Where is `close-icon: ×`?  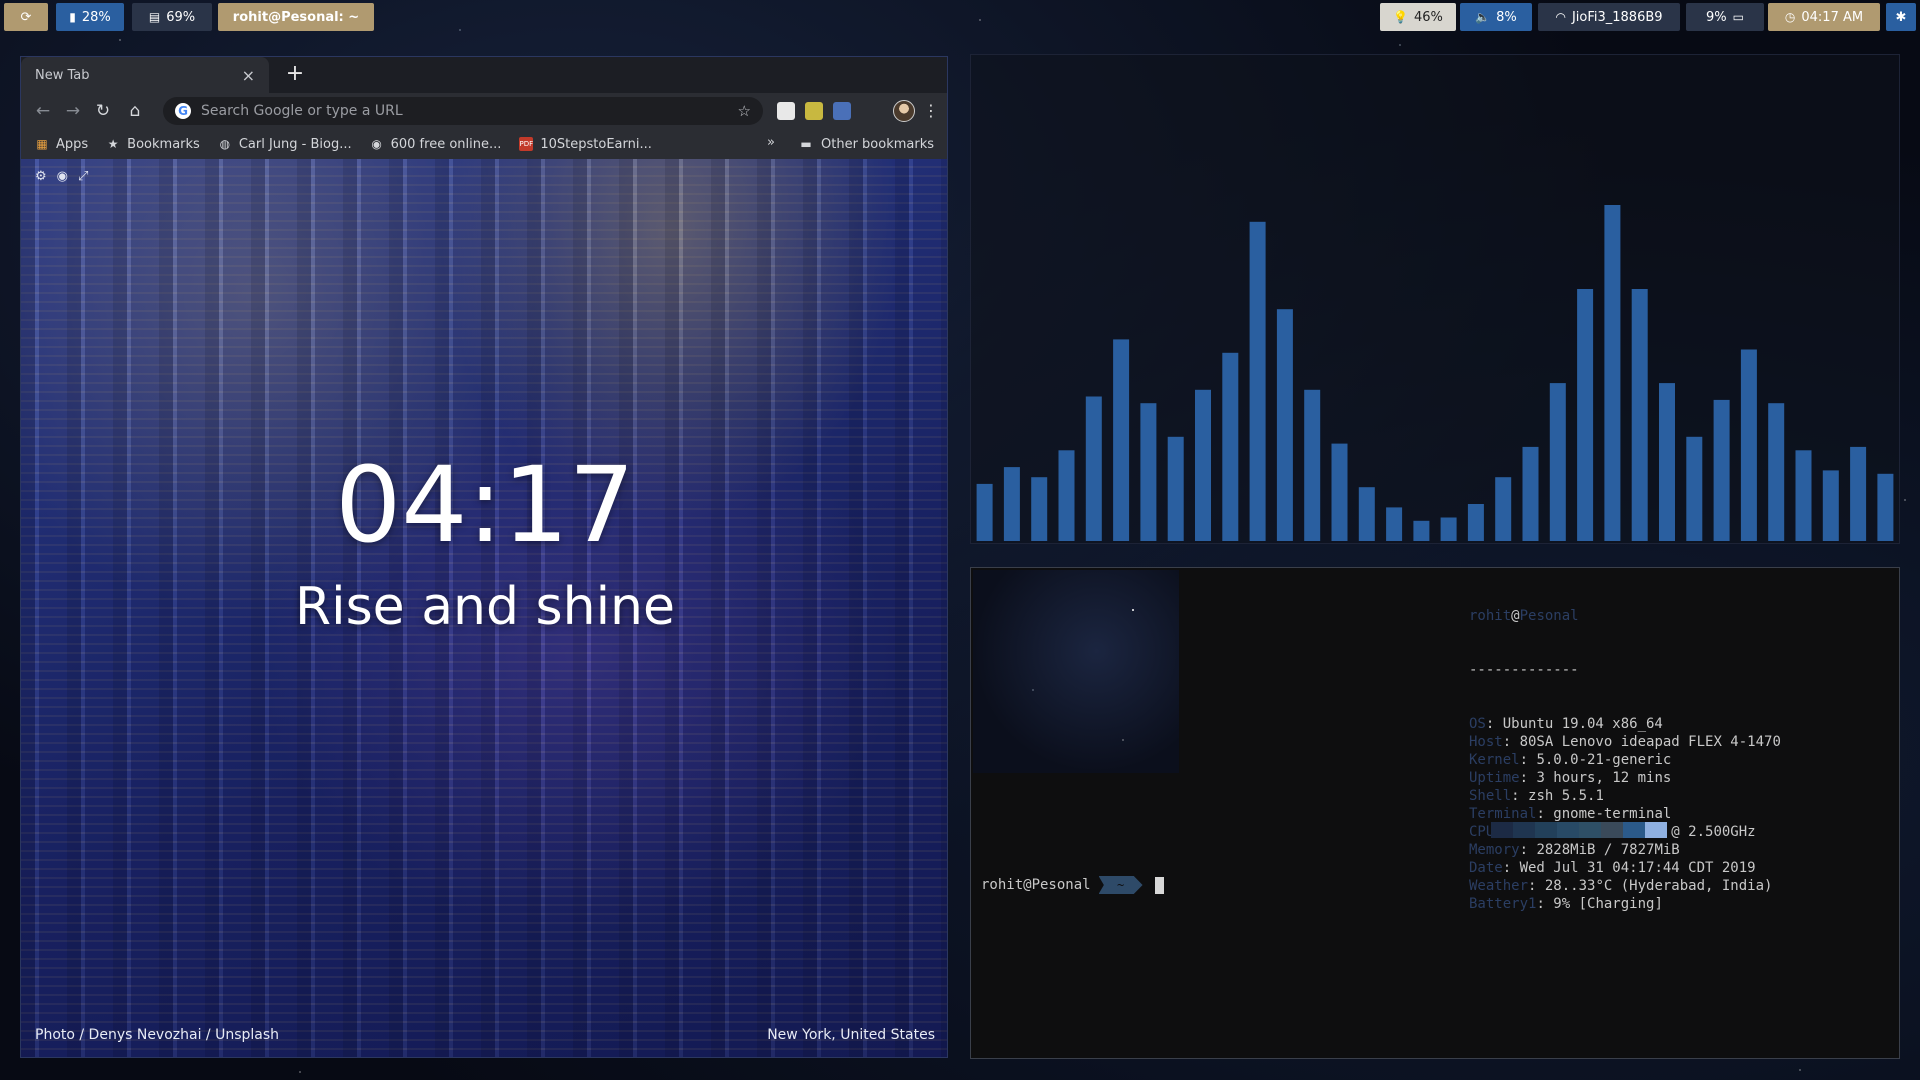
close-icon: × is located at coordinates (248, 75).